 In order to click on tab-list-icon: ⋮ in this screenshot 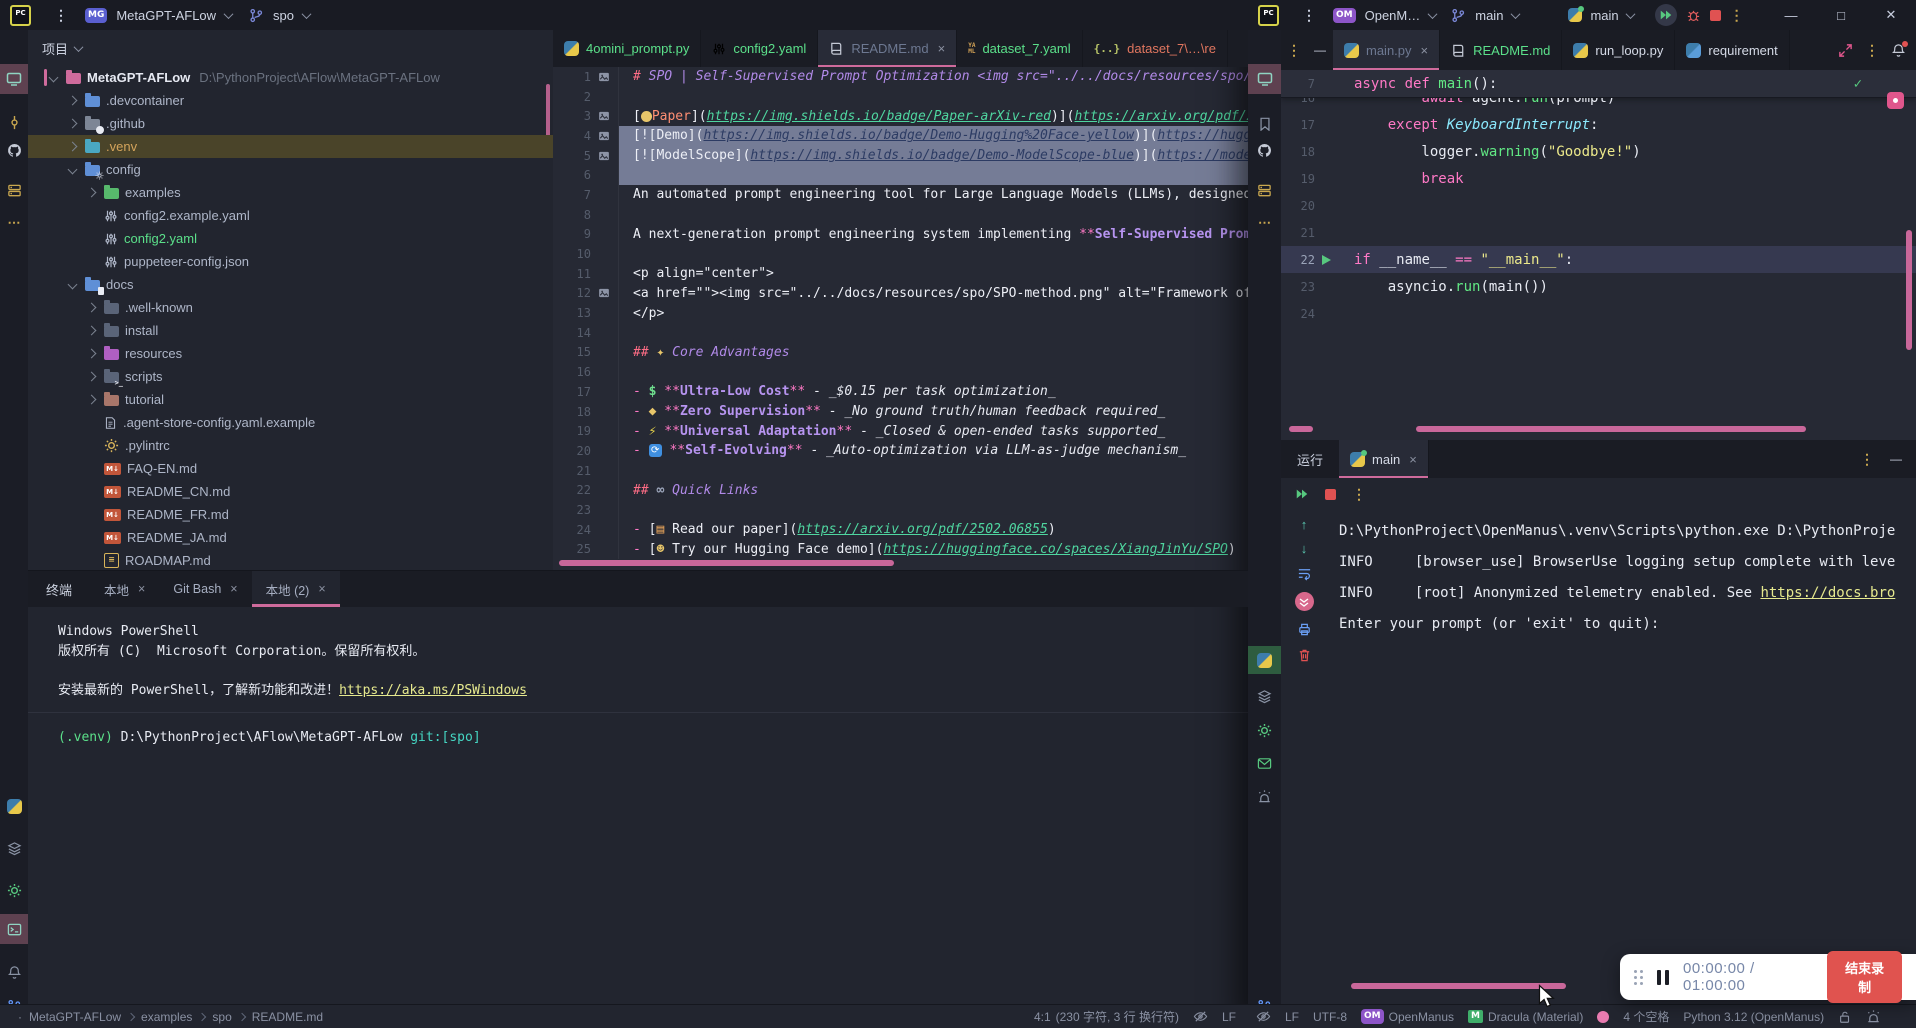, I will do `click(1872, 50)`.